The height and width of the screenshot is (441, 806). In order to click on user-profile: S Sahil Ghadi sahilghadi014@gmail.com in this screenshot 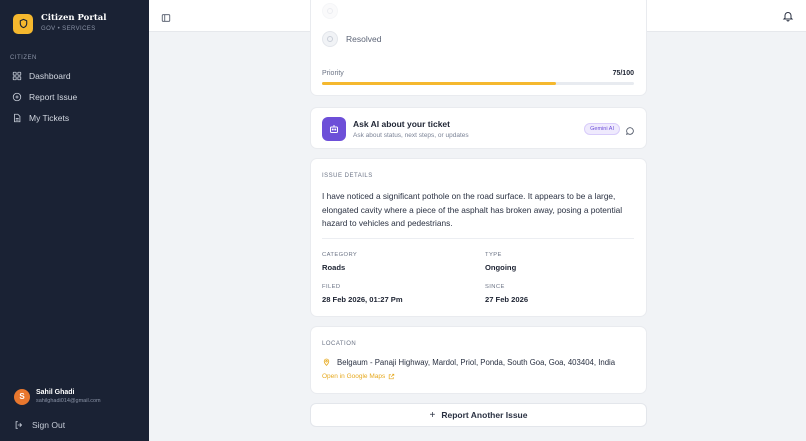, I will do `click(57, 396)`.